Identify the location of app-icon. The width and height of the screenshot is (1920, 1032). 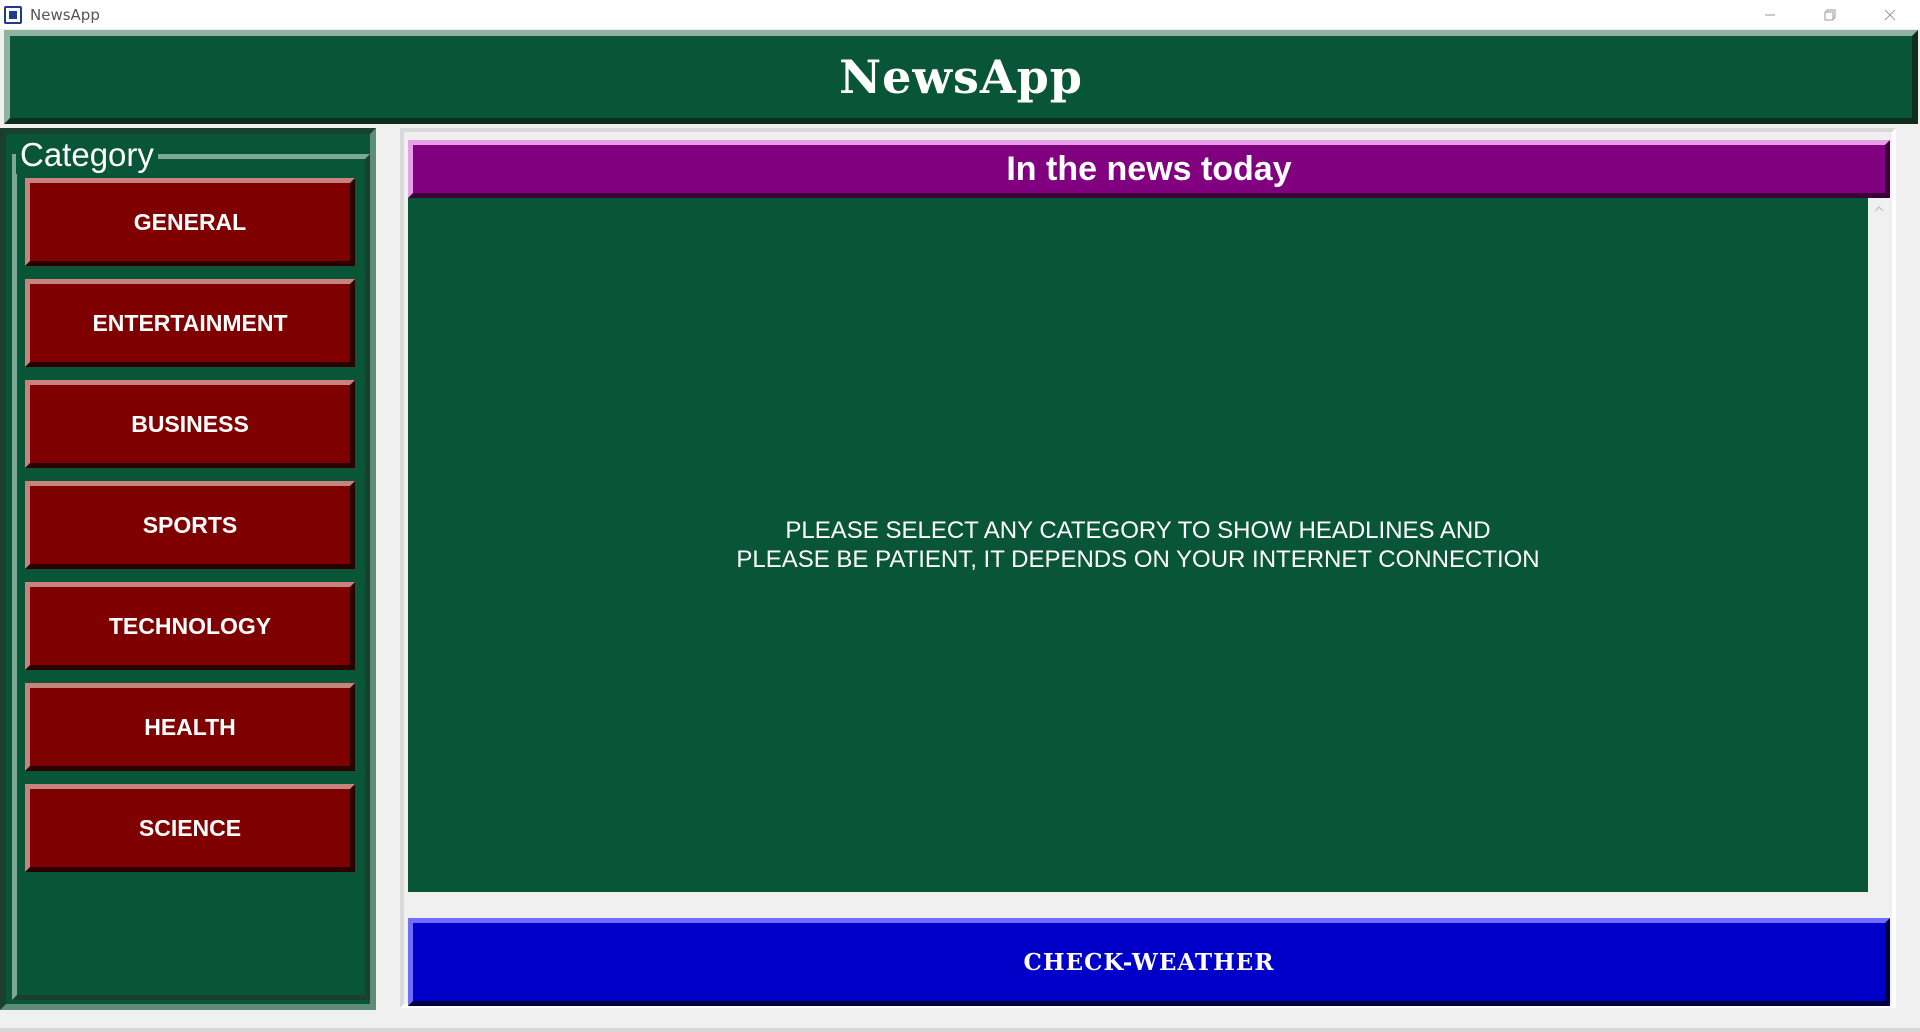
(13, 14).